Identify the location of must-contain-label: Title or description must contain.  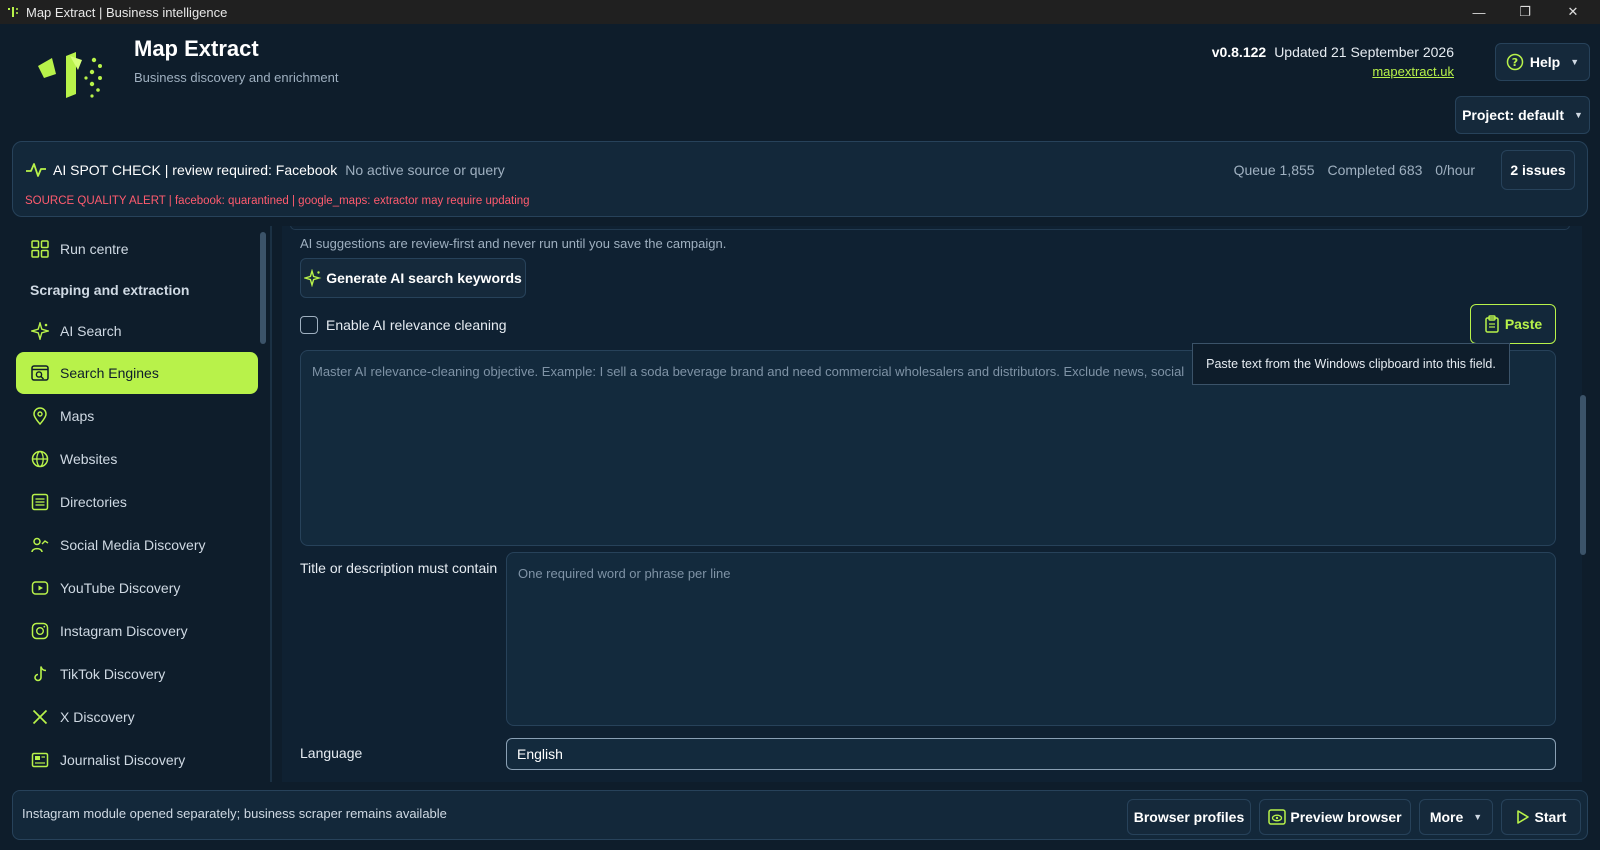
(399, 568).